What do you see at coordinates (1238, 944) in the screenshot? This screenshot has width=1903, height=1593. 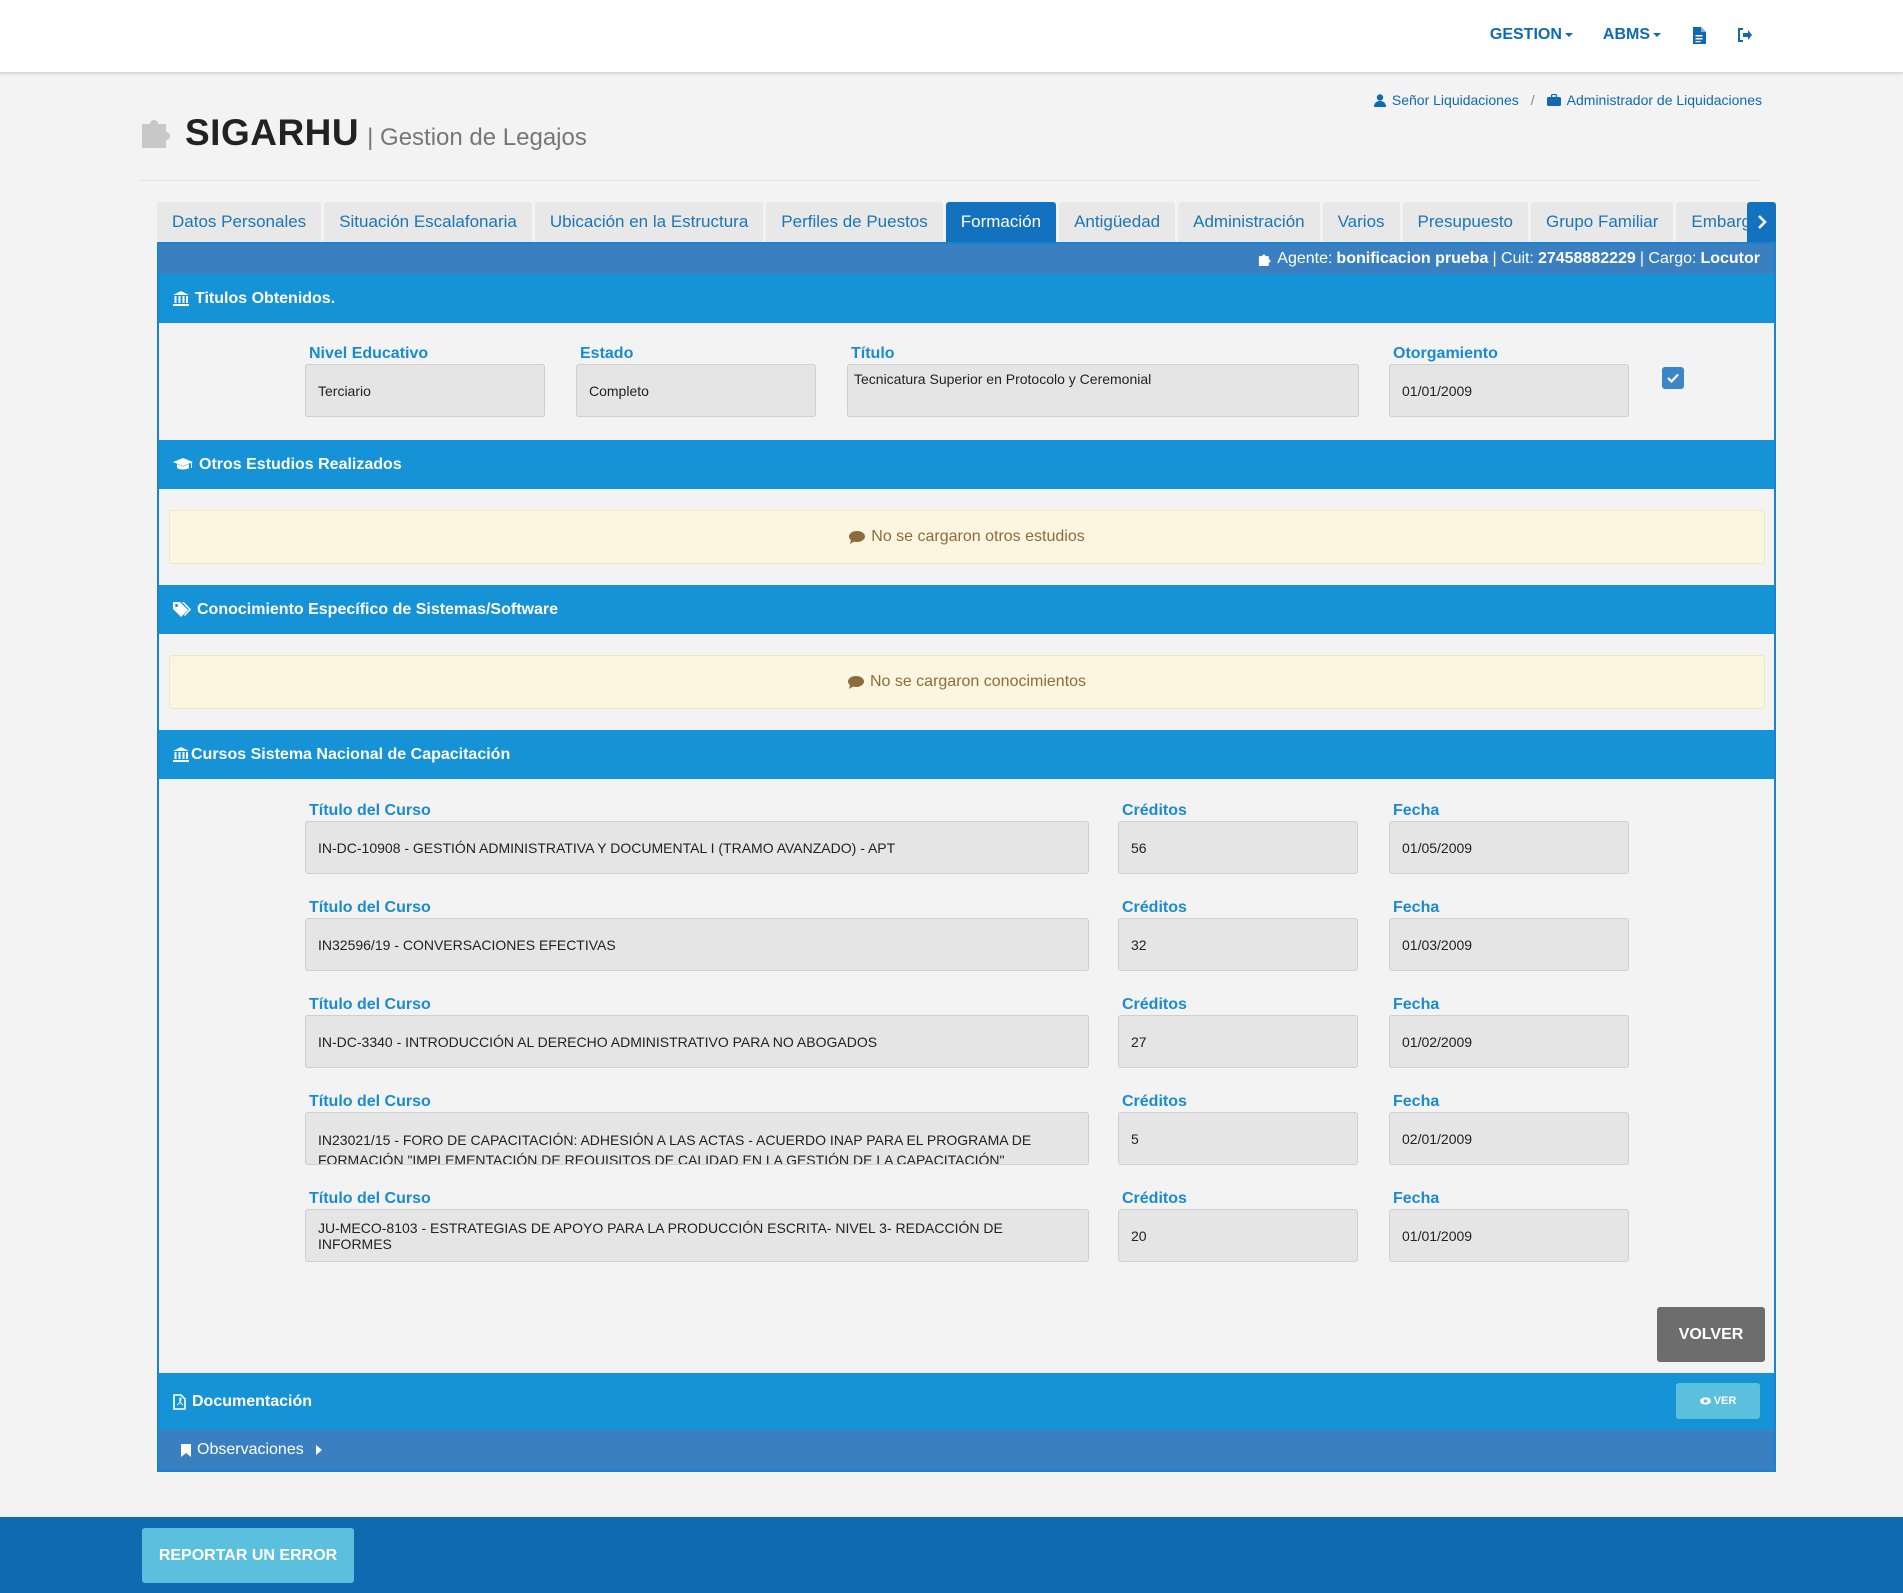 I see `curso-creditos-field: 32` at bounding box center [1238, 944].